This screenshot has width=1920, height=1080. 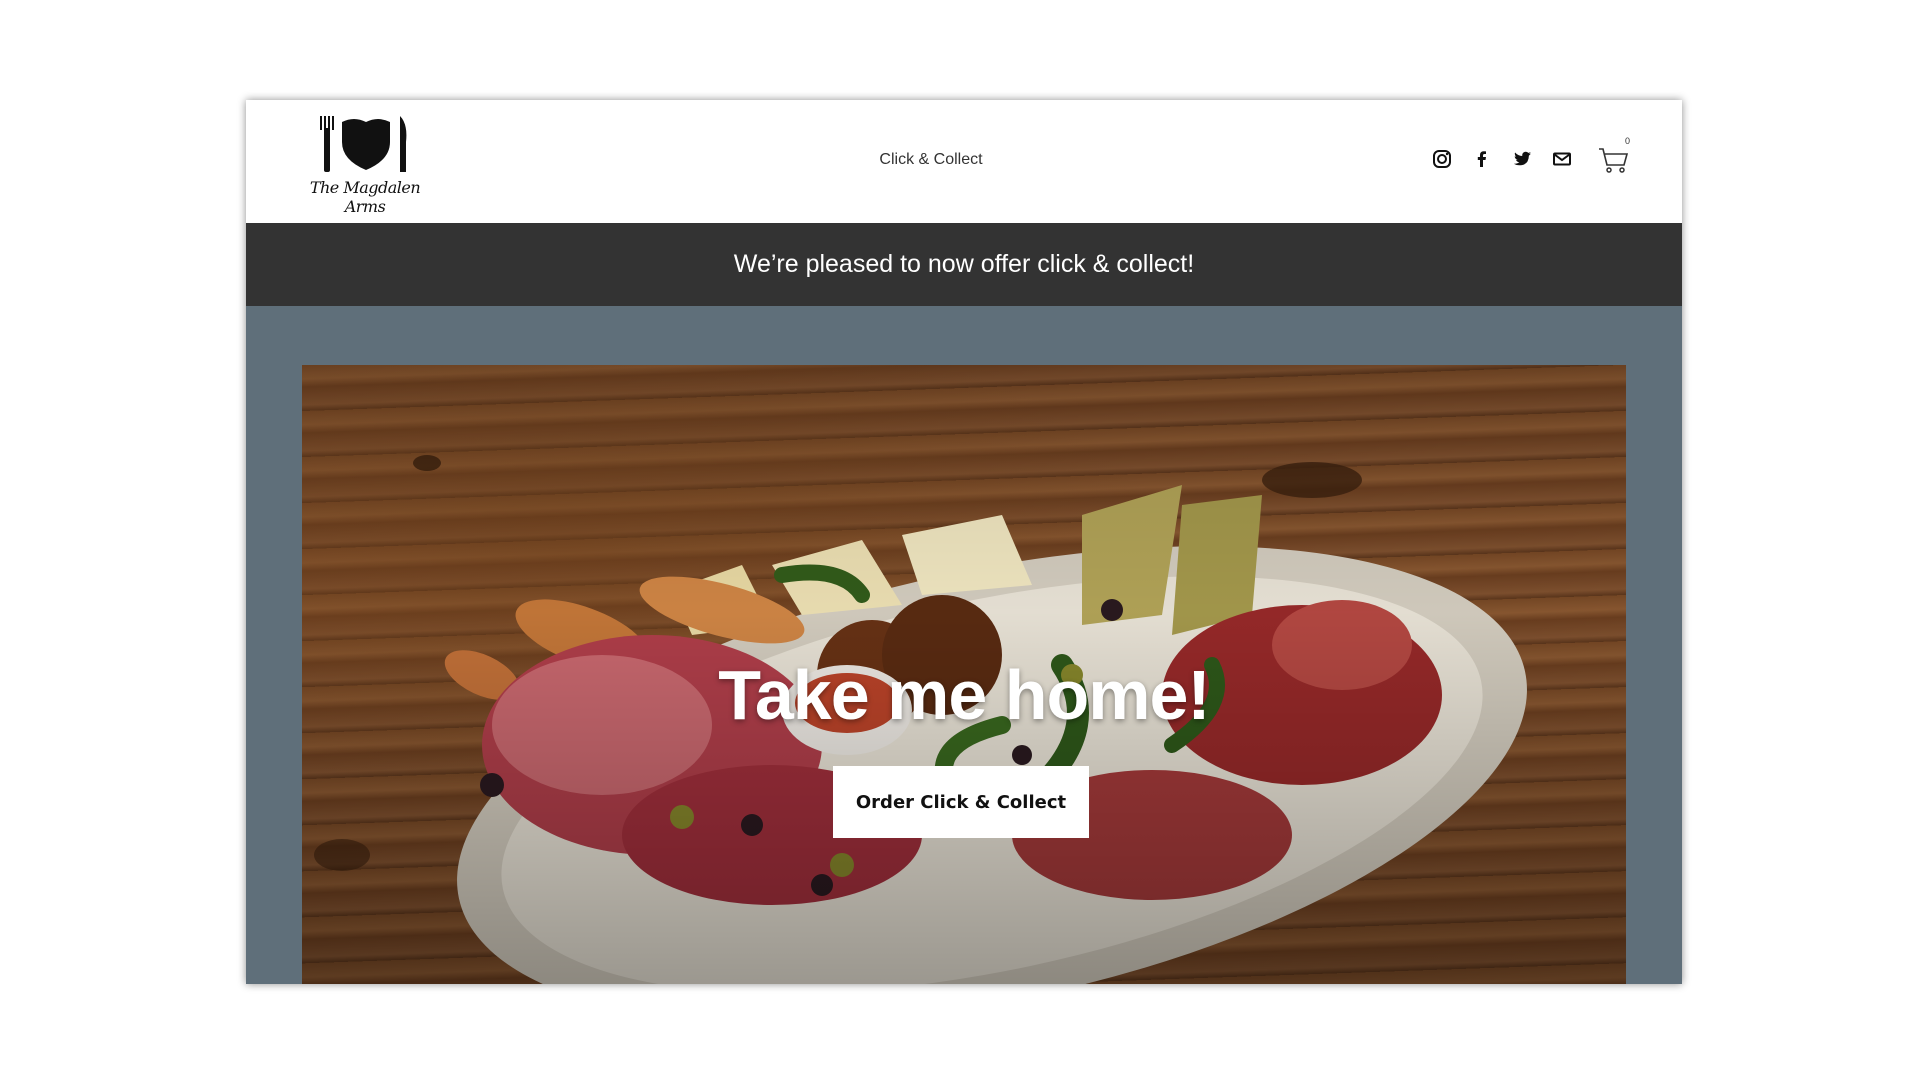 I want to click on logo-mark, so click(x=363, y=144).